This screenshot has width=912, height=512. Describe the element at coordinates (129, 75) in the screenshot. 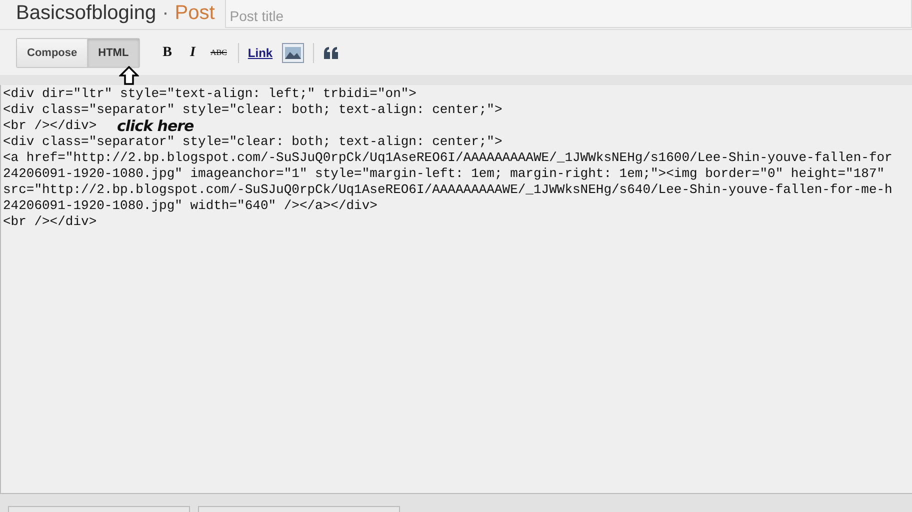

I see `up-arrow-icon` at that location.